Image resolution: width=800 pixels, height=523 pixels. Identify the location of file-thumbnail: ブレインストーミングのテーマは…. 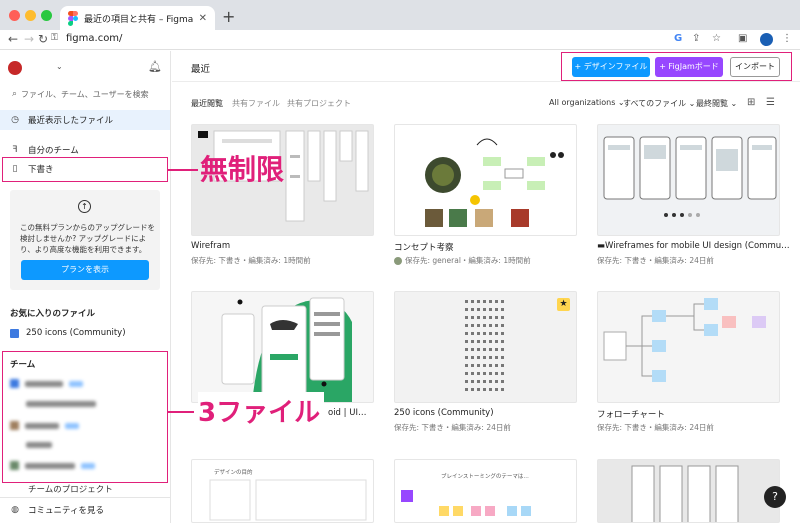
(485, 491).